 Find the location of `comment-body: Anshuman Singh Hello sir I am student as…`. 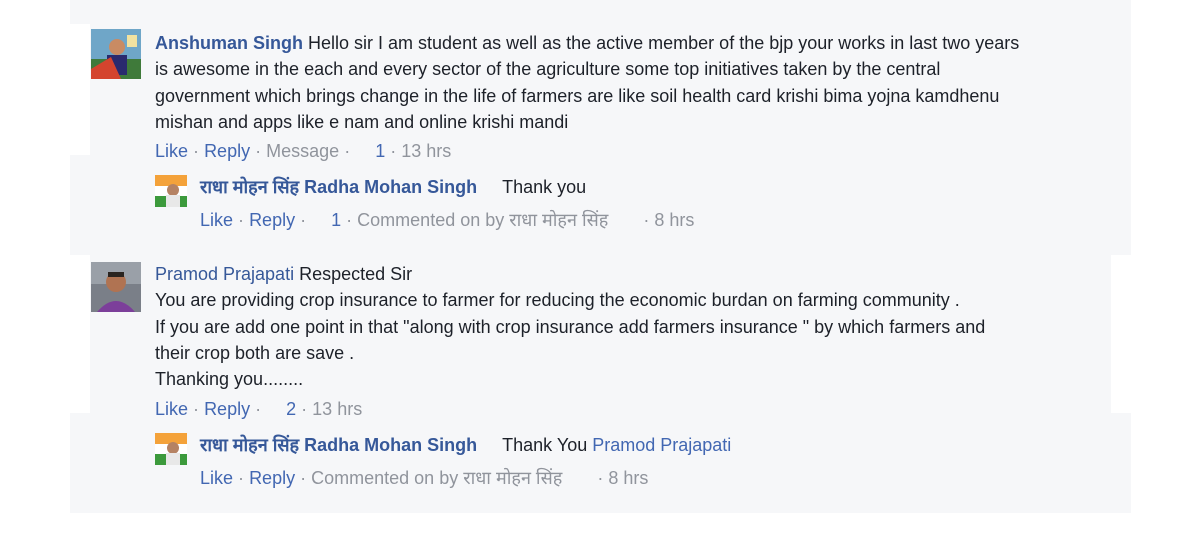

comment-body: Anshuman Singh Hello sir I am student as… is located at coordinates (587, 82).